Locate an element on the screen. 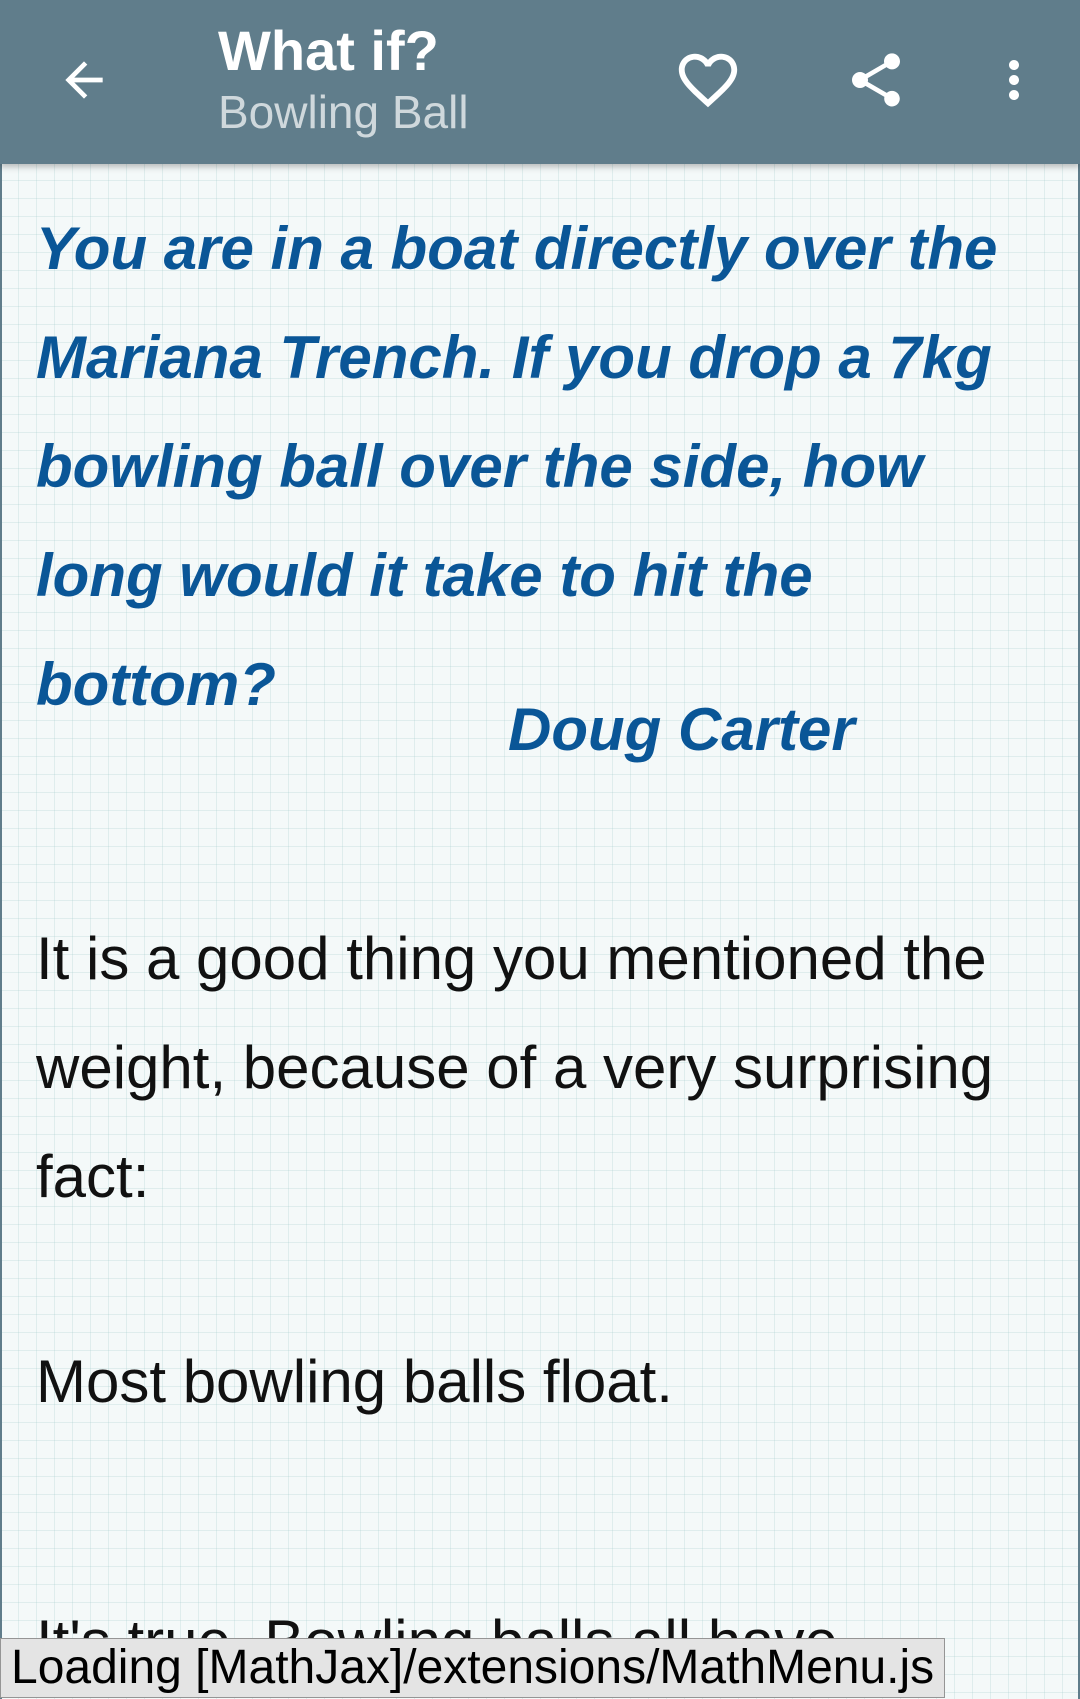 The image size is (1080, 1699). app-title: What if? is located at coordinates (328, 50).